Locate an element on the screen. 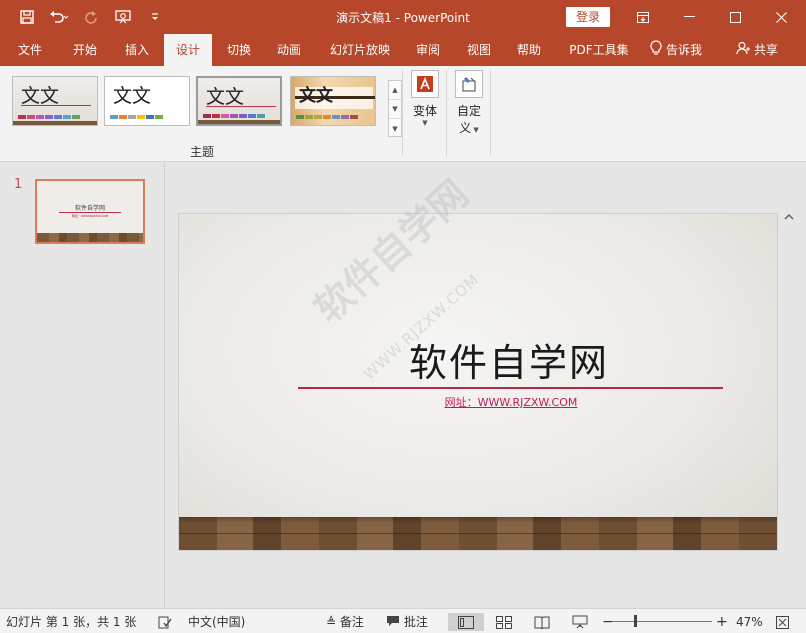 The height and width of the screenshot is (633, 806). slide-subtitle: 网址：WWW.RJZXW.COM is located at coordinates (511, 402).